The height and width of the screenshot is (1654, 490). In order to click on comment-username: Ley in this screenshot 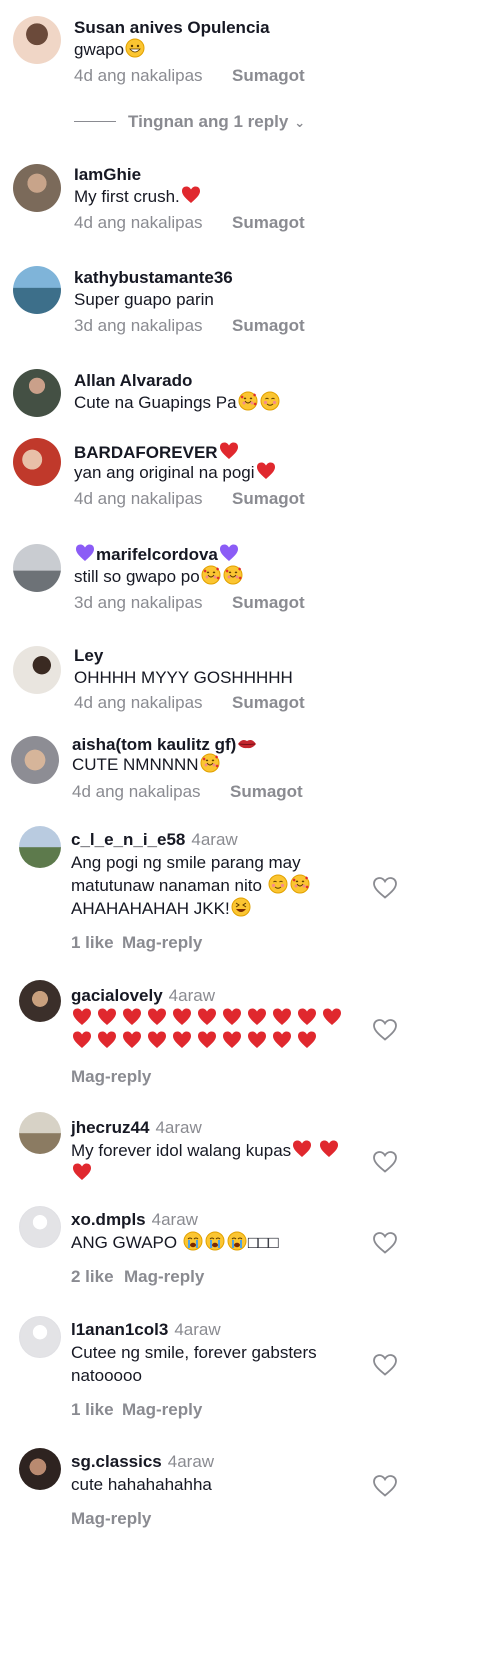, I will do `click(88, 656)`.